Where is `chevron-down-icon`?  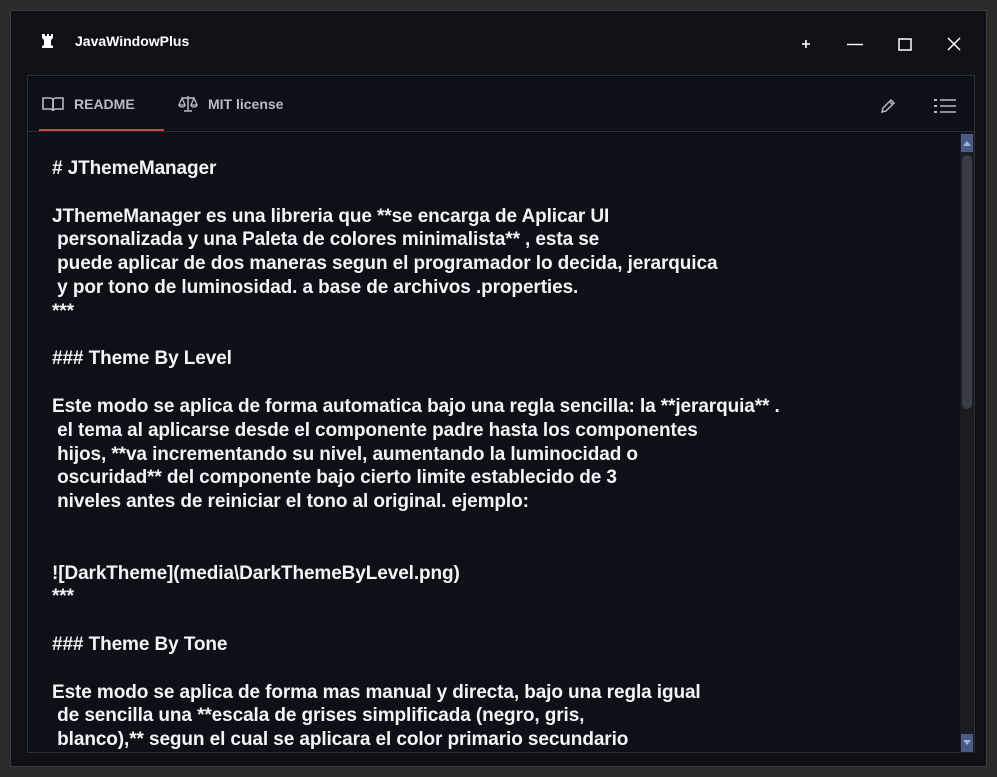 chevron-down-icon is located at coordinates (967, 742).